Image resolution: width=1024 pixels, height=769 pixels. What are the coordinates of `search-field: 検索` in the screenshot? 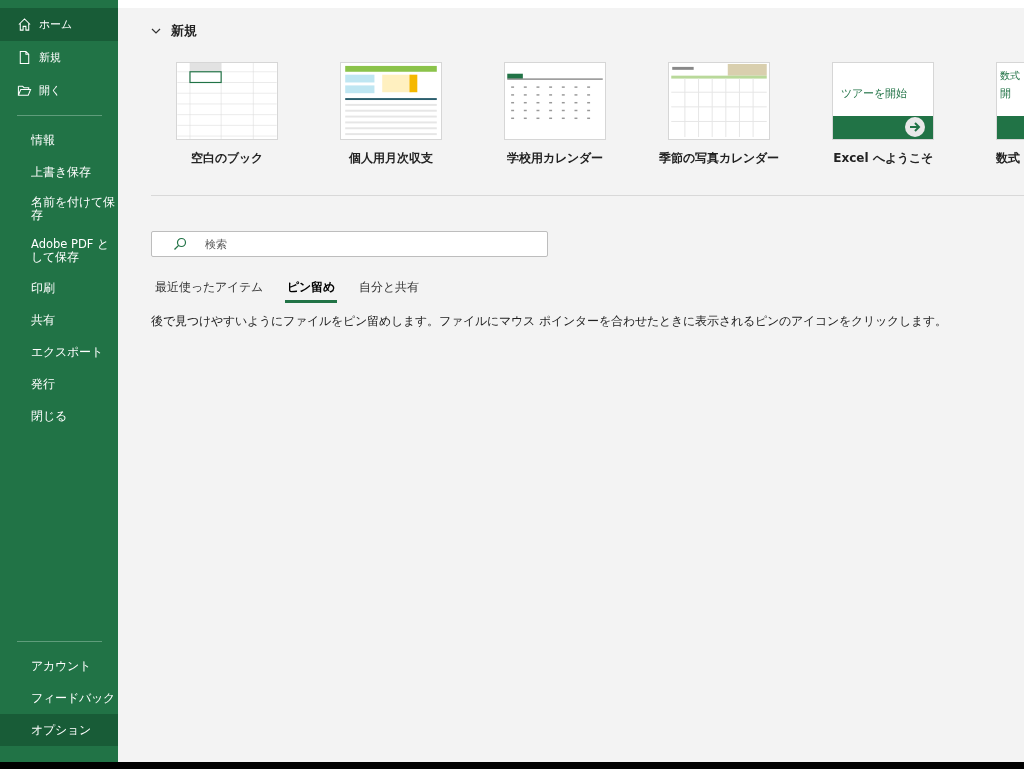 It's located at (349, 244).